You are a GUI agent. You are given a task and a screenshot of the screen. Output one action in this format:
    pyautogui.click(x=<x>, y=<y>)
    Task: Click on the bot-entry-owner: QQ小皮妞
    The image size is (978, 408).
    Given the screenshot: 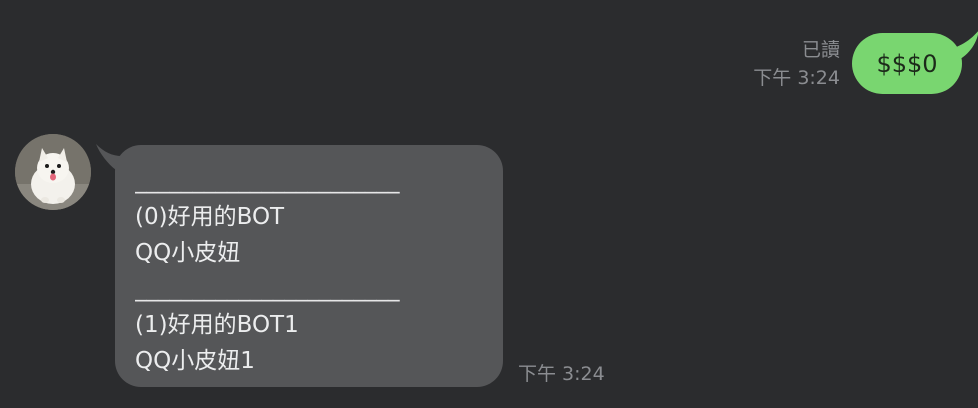 What is the action you would take?
    pyautogui.click(x=188, y=253)
    